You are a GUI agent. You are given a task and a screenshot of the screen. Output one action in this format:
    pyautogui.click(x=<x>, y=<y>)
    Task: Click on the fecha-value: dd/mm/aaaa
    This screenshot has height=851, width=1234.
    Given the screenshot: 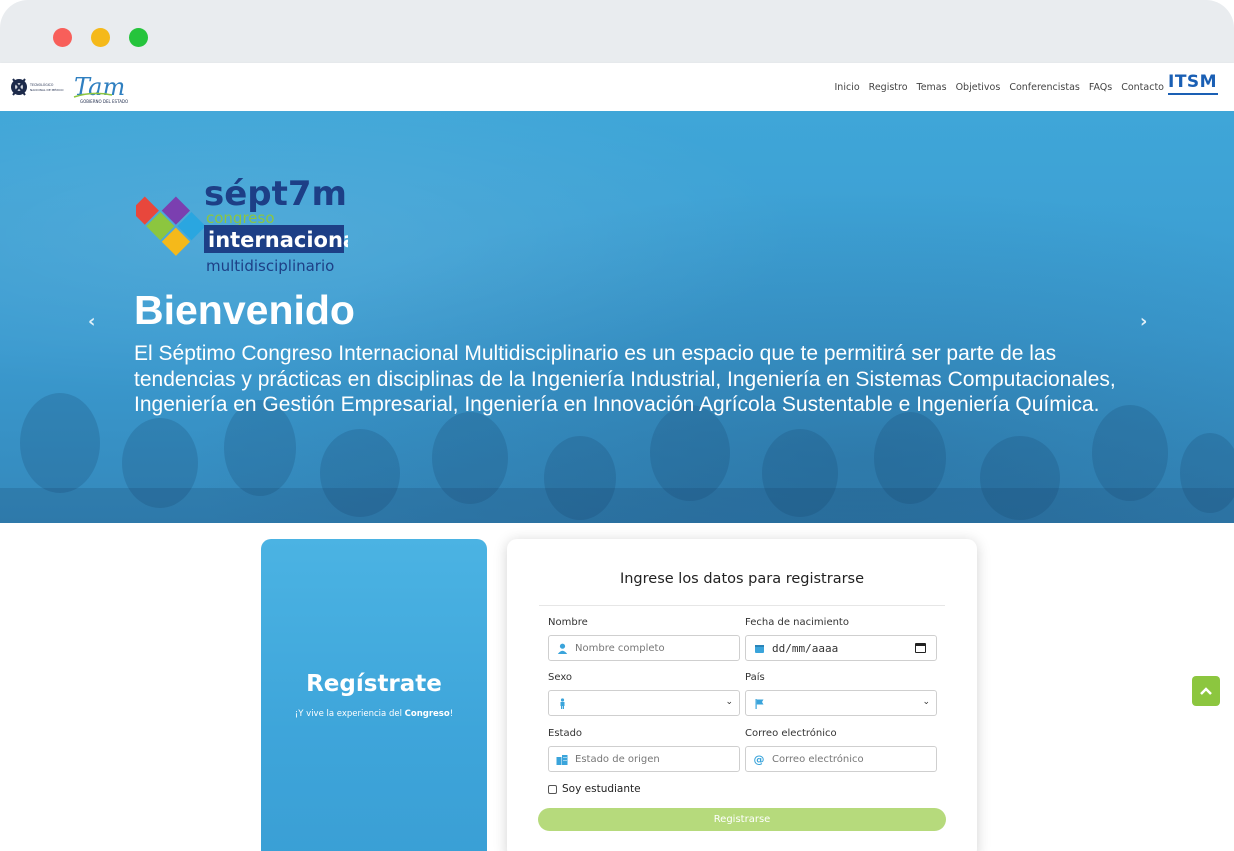 What is the action you would take?
    pyautogui.click(x=805, y=648)
    